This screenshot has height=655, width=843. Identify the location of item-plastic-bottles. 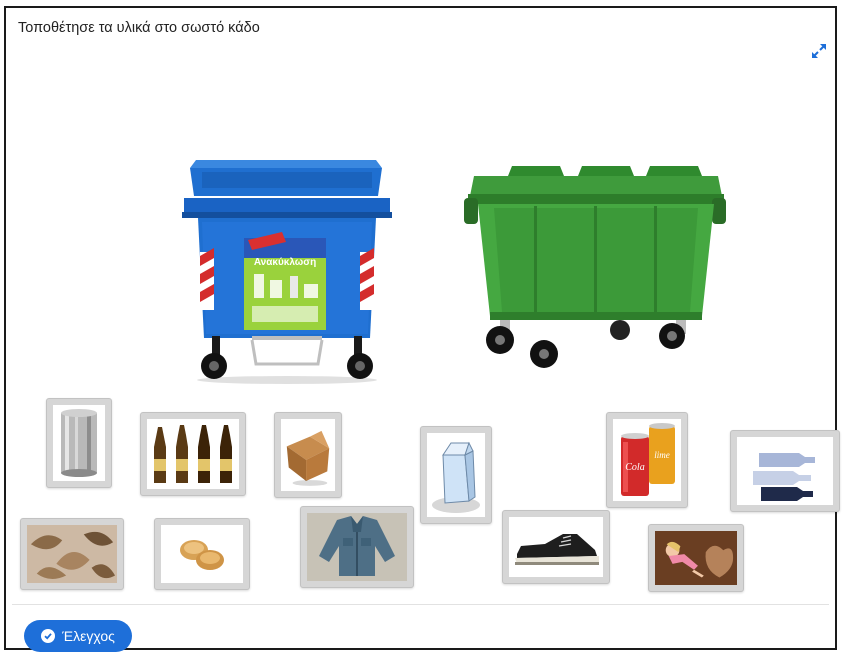
(785, 471).